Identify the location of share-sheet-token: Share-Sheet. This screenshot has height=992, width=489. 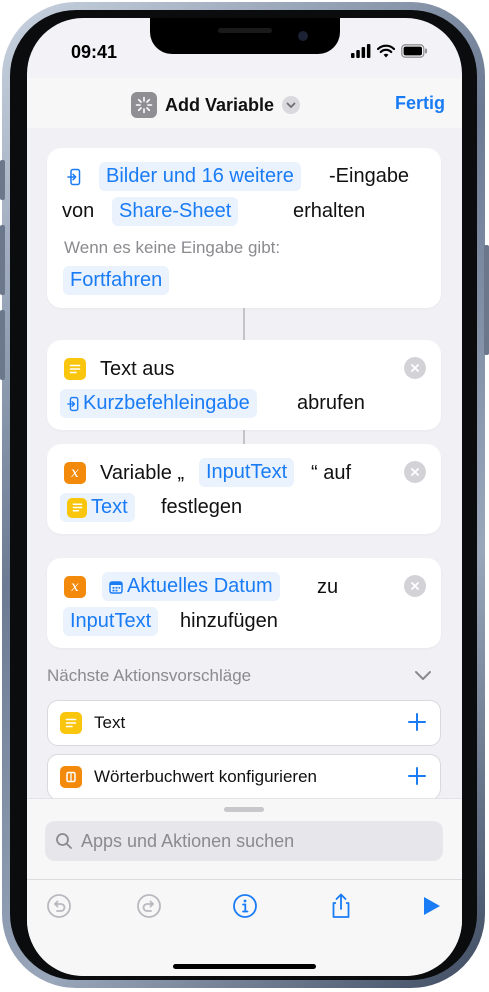
(175, 211).